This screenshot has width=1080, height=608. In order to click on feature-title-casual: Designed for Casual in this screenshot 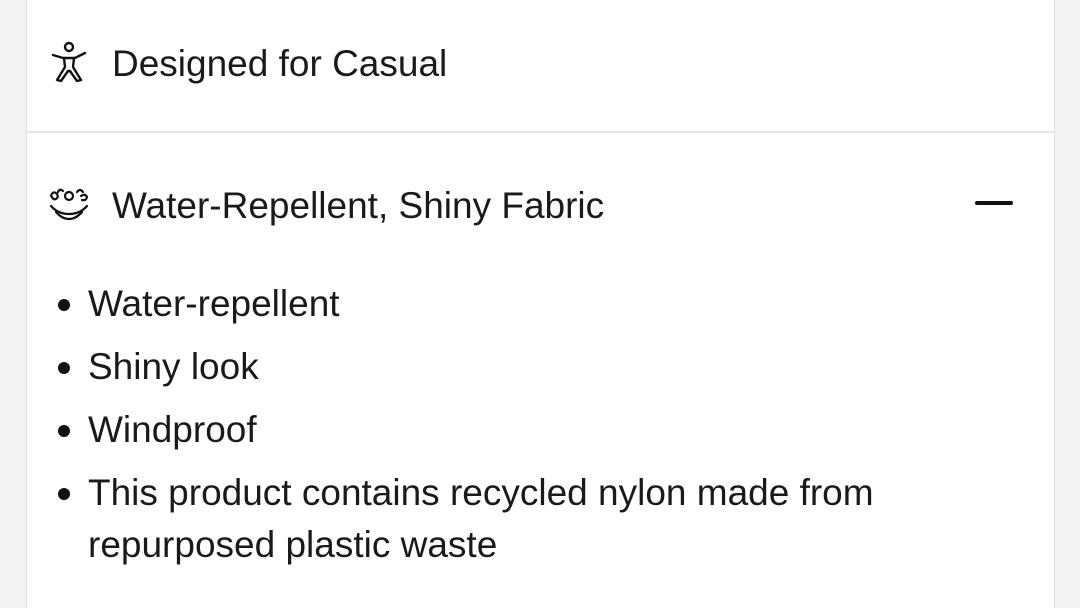, I will do `click(280, 63)`.